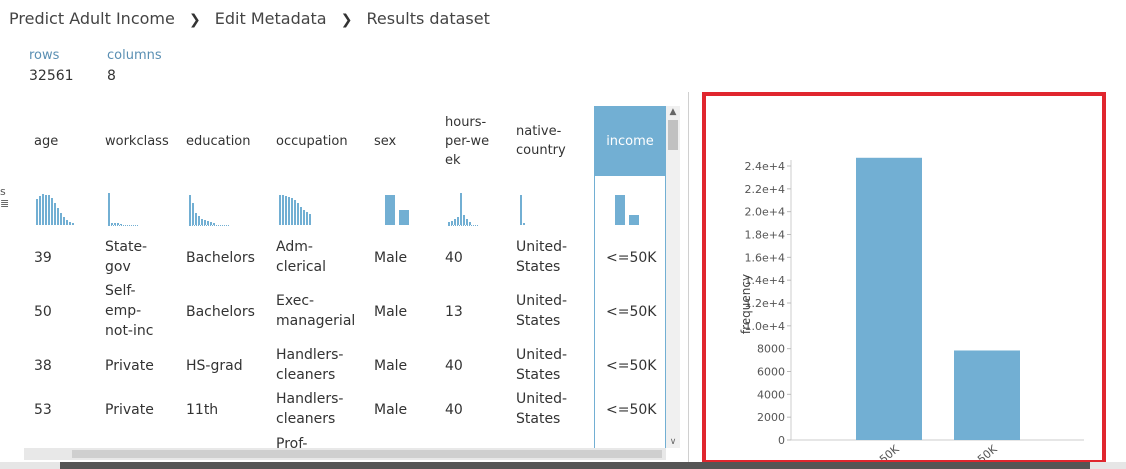 The height and width of the screenshot is (469, 1126). Describe the element at coordinates (55, 208) in the screenshot. I see `histogram-age` at that location.